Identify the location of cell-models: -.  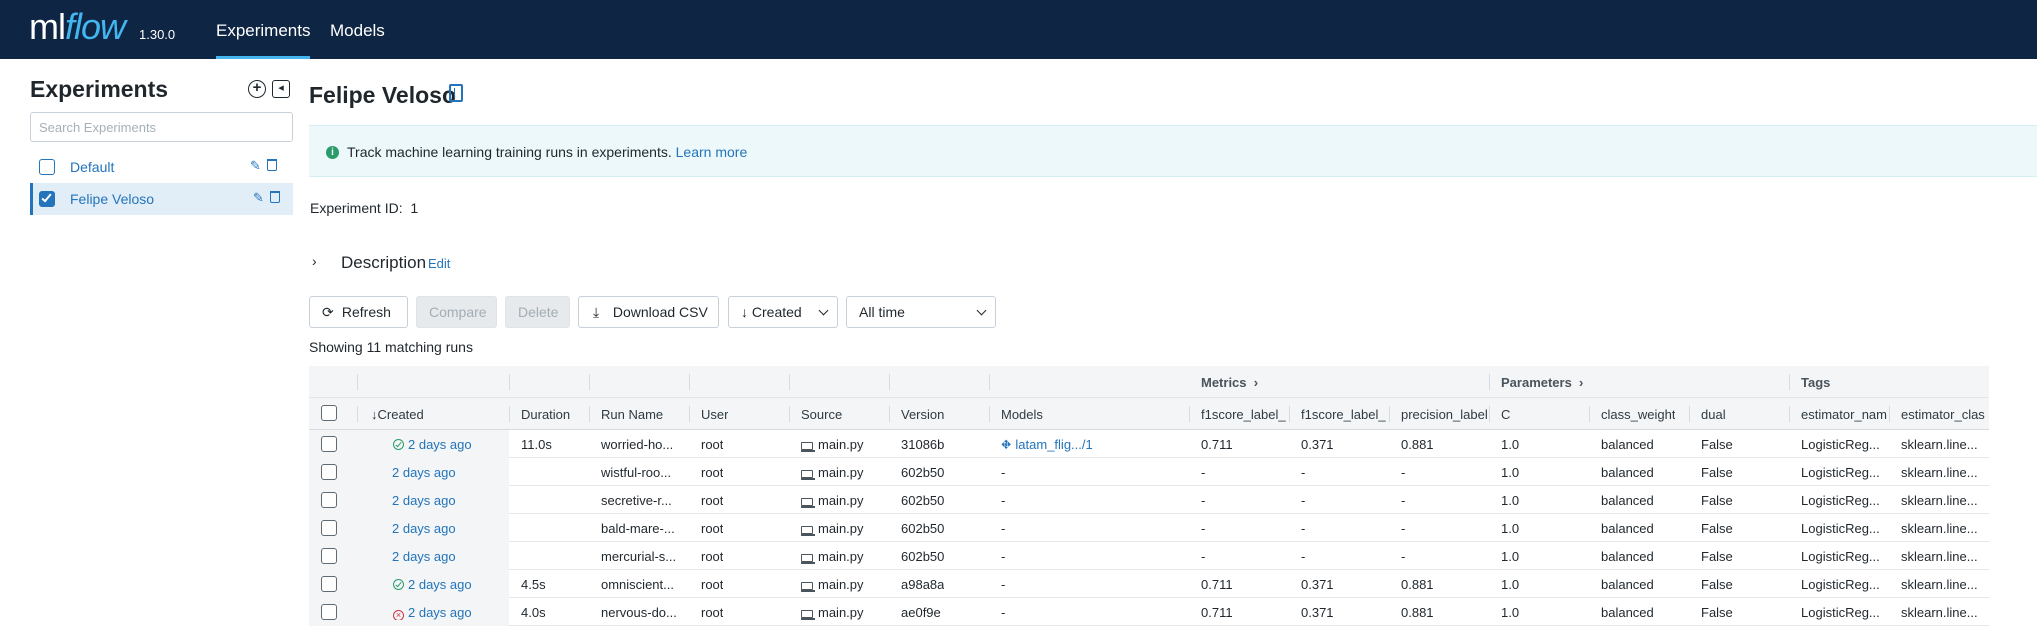
(1003, 556).